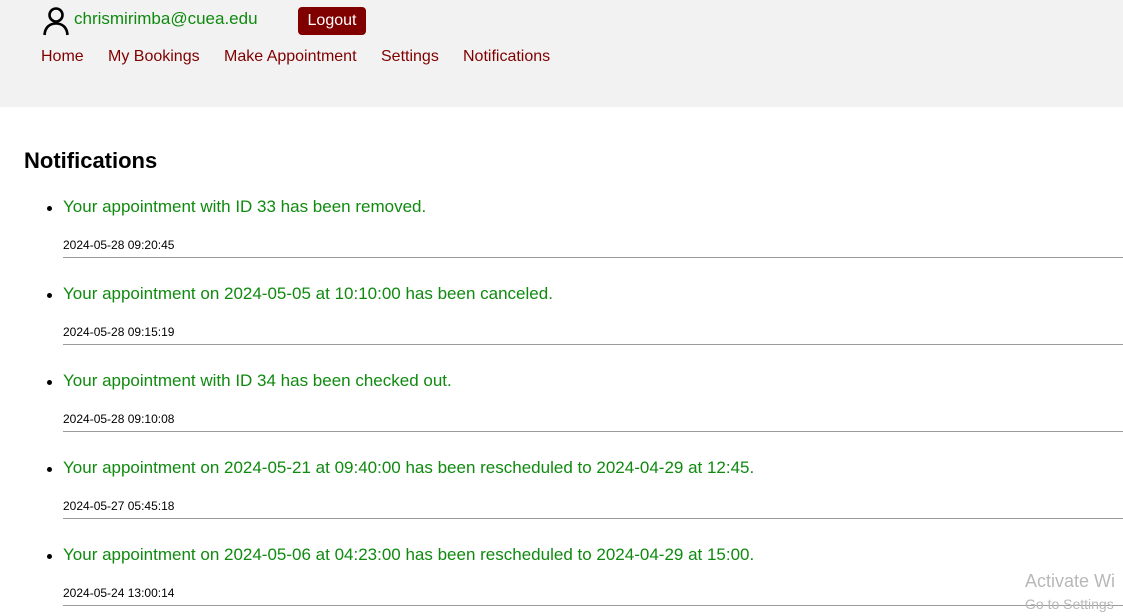 This screenshot has width=1123, height=616. What do you see at coordinates (166, 18) in the screenshot?
I see `user-email: chrismirimba@cuea.edu` at bounding box center [166, 18].